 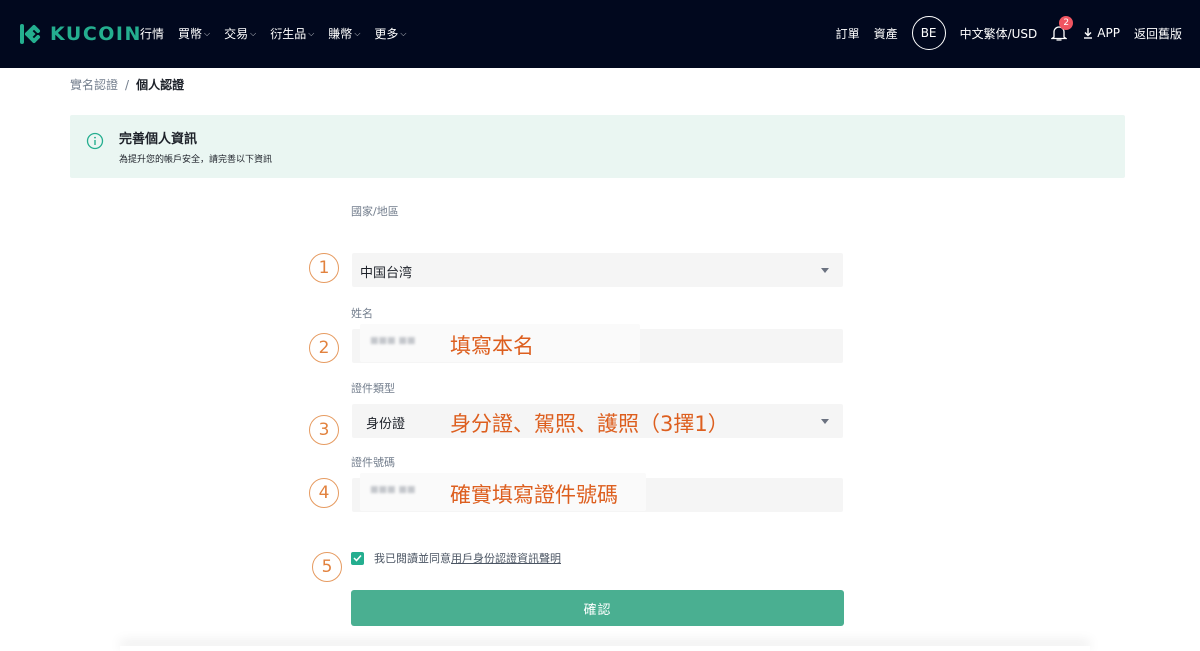 I want to click on brand-logo: KUCOIN, so click(x=80, y=34).